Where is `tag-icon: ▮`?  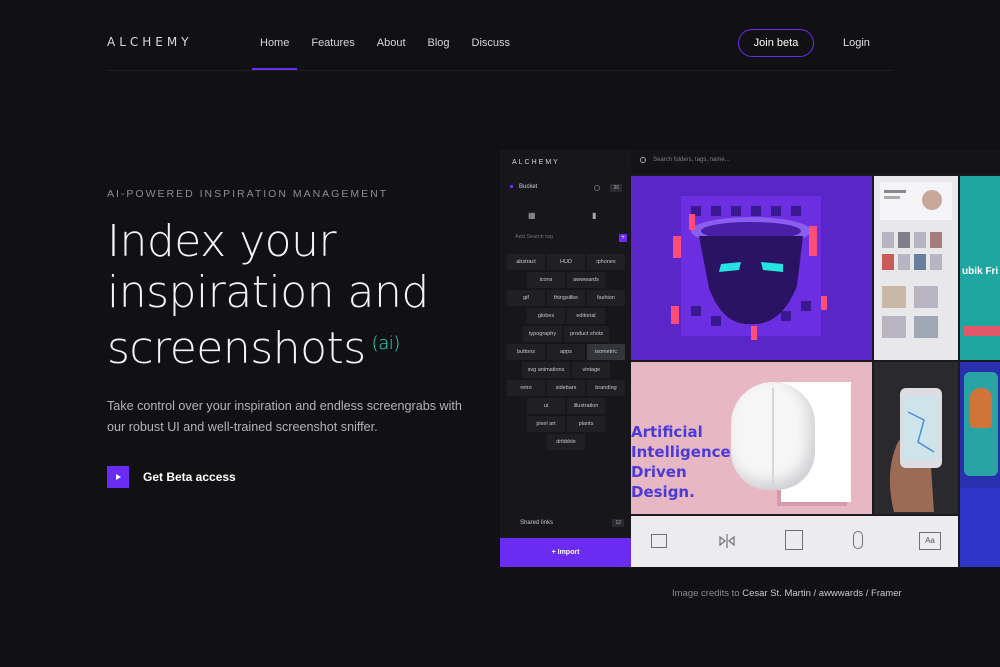 tag-icon: ▮ is located at coordinates (594, 215).